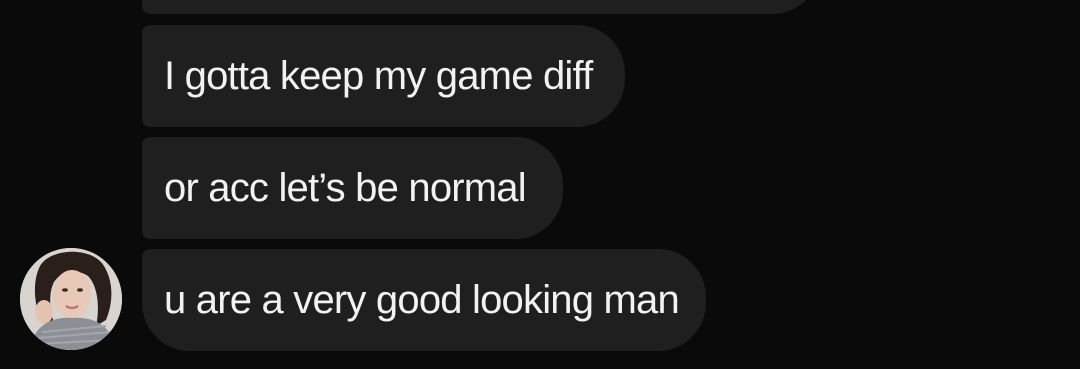  Describe the element at coordinates (345, 187) in the screenshot. I see `message-text: or acc let’s be normal` at that location.